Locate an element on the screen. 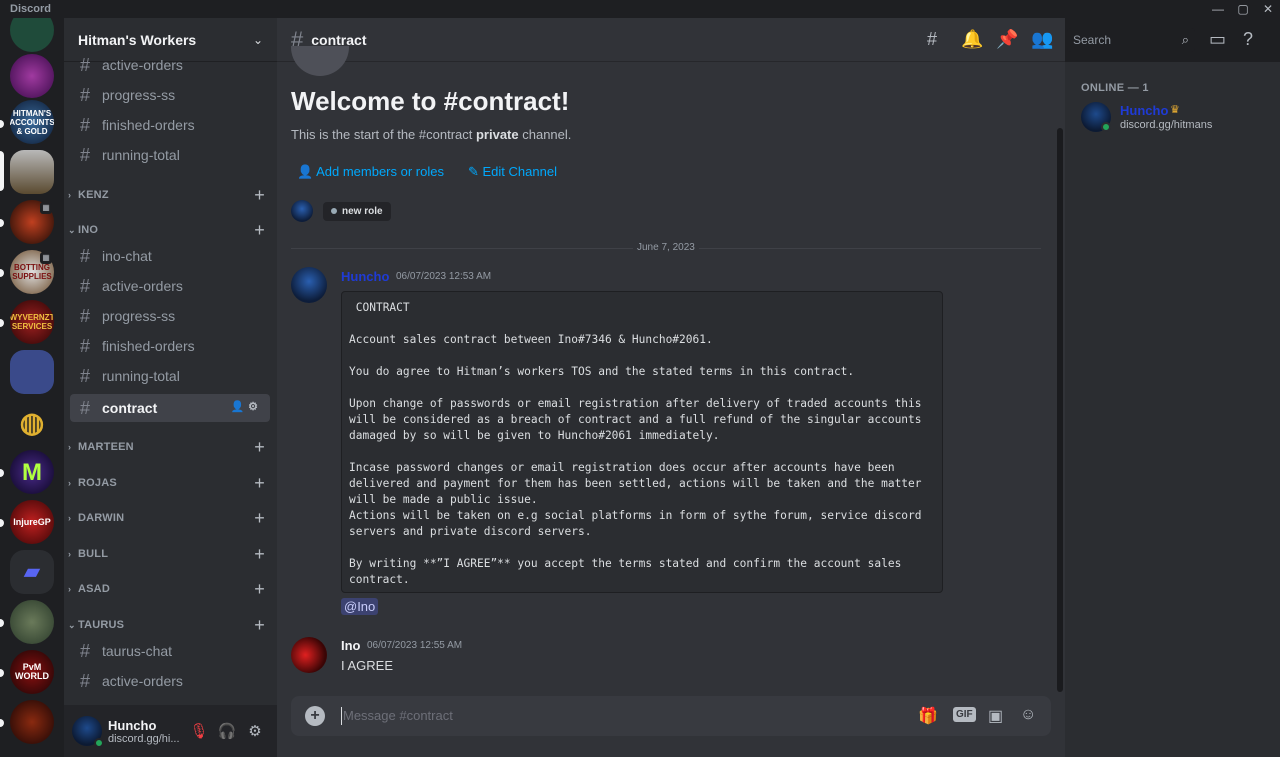  chat-header: # contract # 🔔 📌 👥 Search ⌕ ▭ ? is located at coordinates (765, 40).